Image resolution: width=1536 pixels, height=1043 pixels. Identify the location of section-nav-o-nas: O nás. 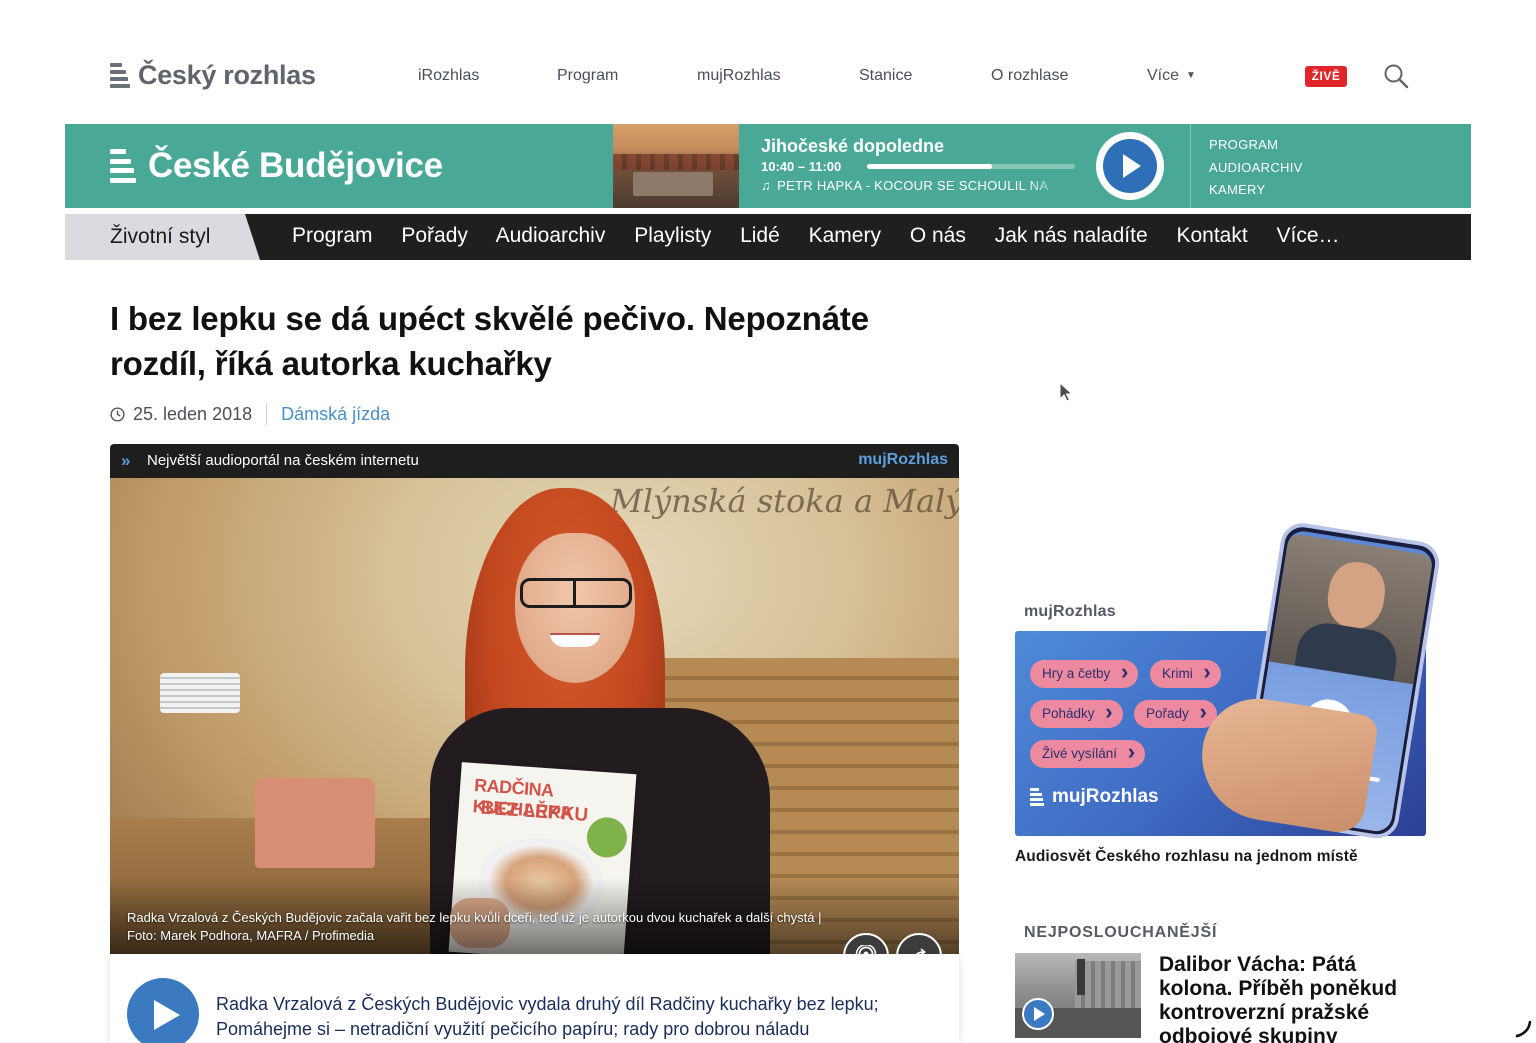
(938, 235).